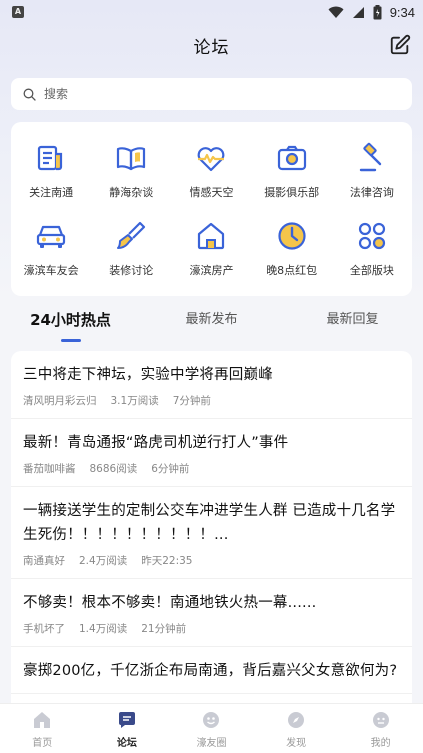  Describe the element at coordinates (372, 173) in the screenshot. I see `category-item: 法律咨询` at that location.